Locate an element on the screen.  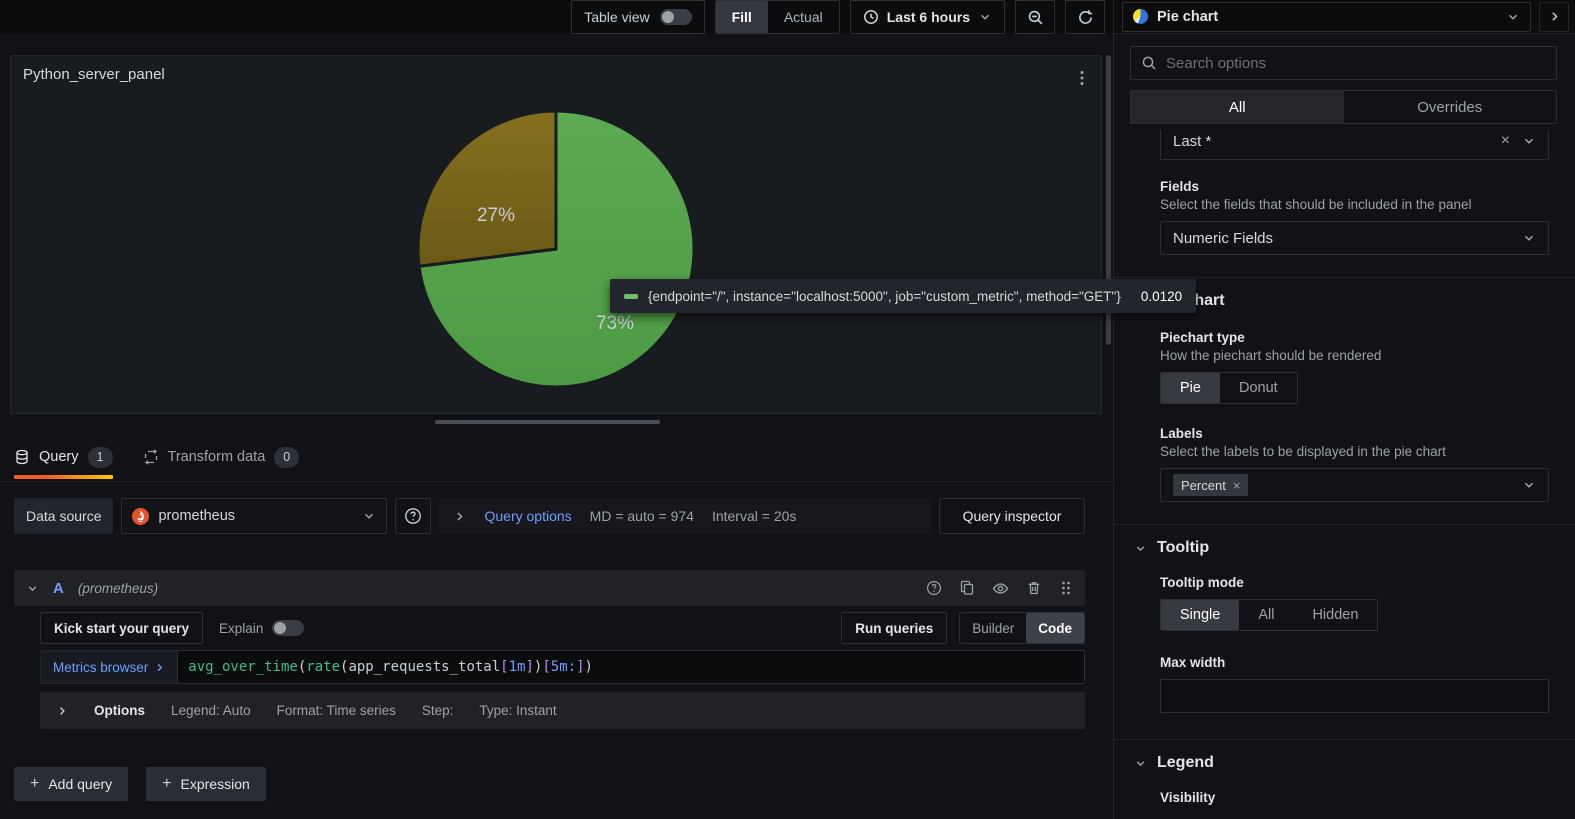
max-width-input is located at coordinates (1354, 696).